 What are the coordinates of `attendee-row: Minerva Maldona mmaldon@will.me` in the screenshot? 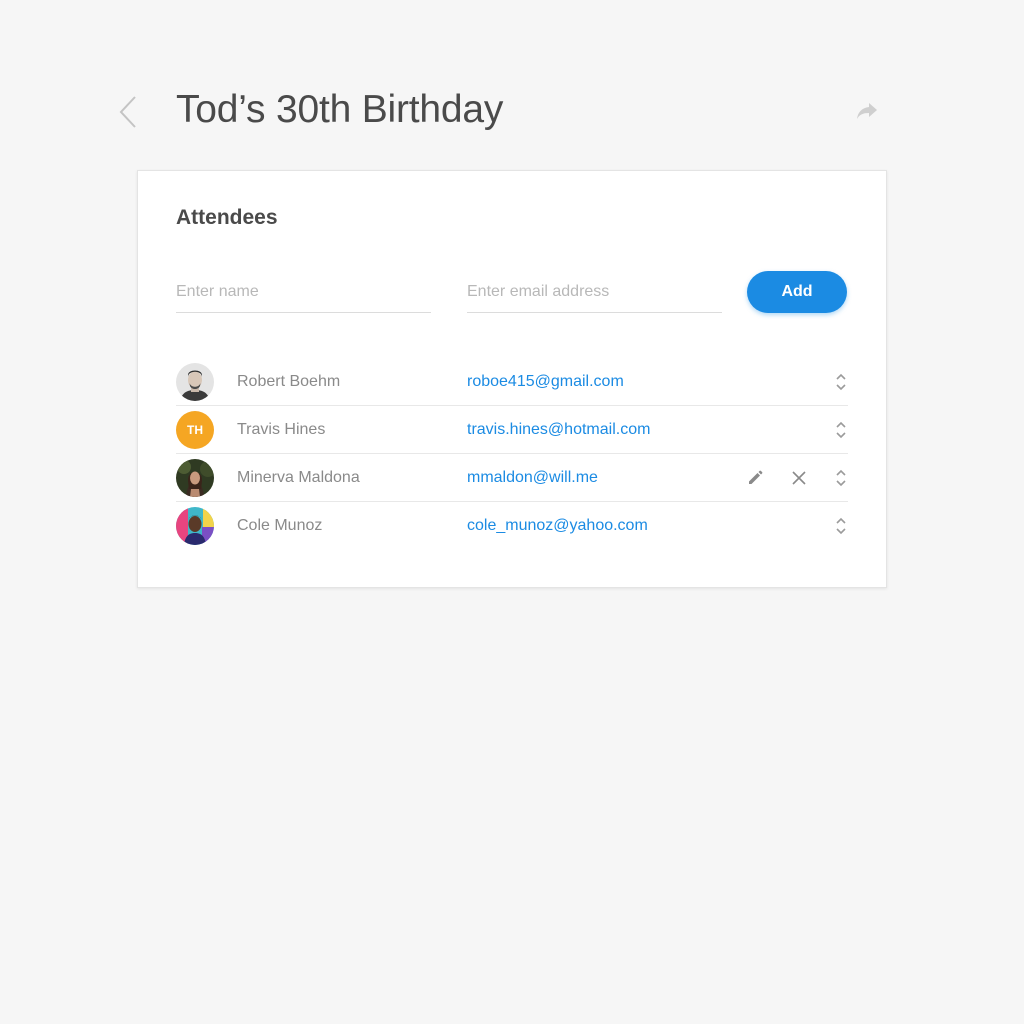 It's located at (512, 478).